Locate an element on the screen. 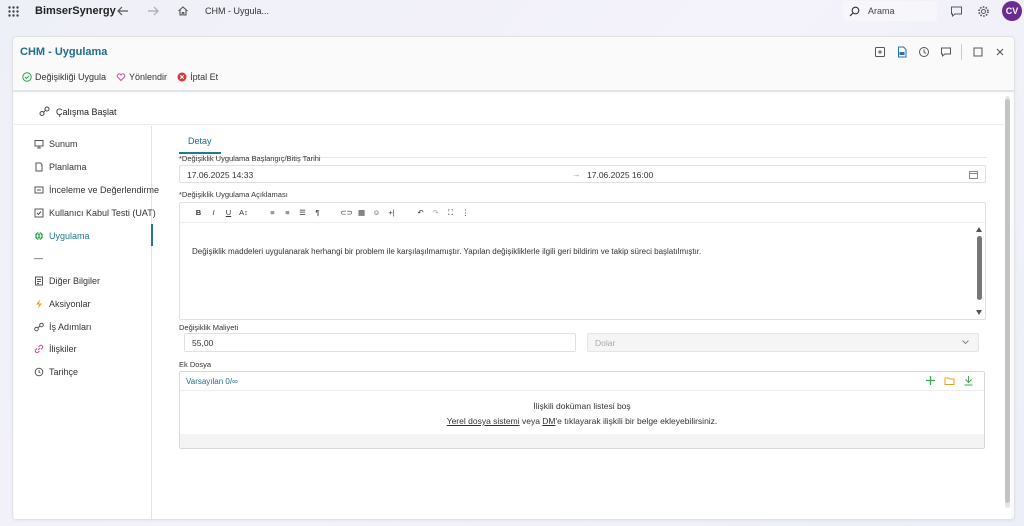  close-icon is located at coordinates (999, 52).